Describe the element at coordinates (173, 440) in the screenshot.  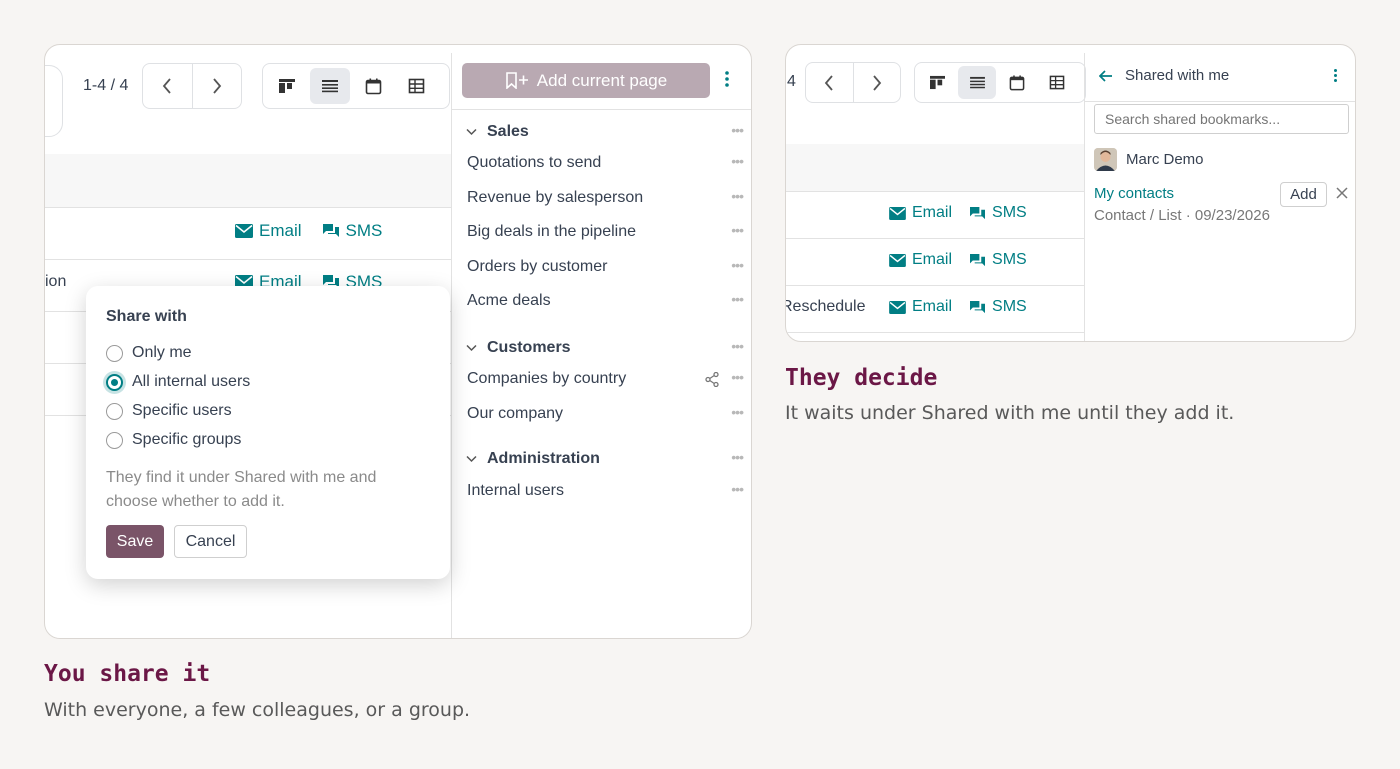
I see `option-specific-groups: Specific groups` at that location.